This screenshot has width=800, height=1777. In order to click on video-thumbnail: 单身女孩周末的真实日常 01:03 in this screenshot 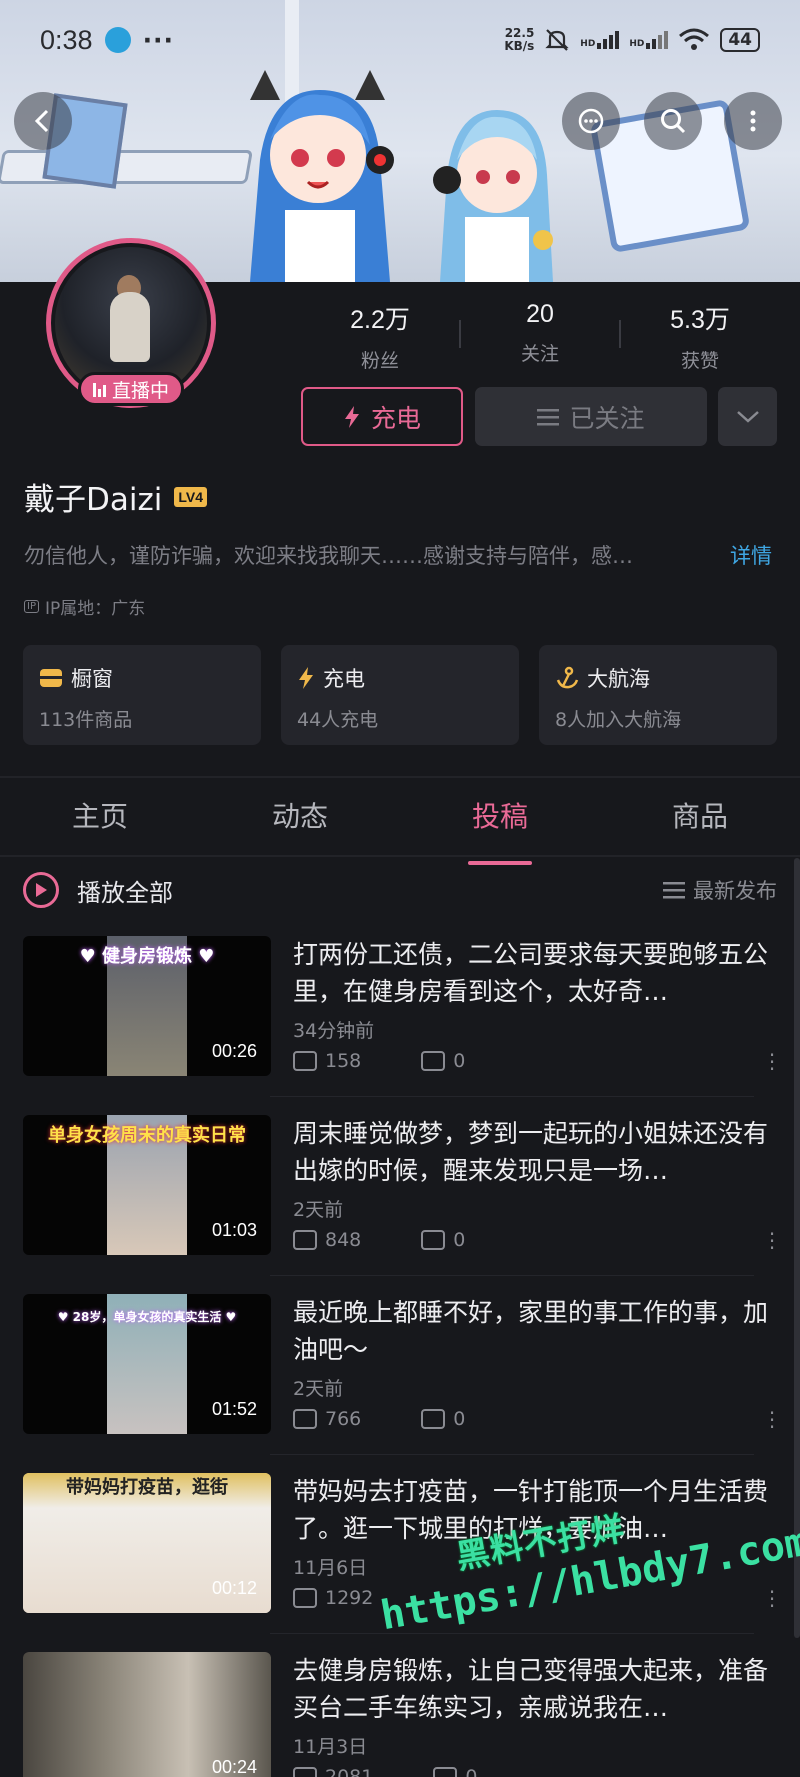, I will do `click(147, 1185)`.